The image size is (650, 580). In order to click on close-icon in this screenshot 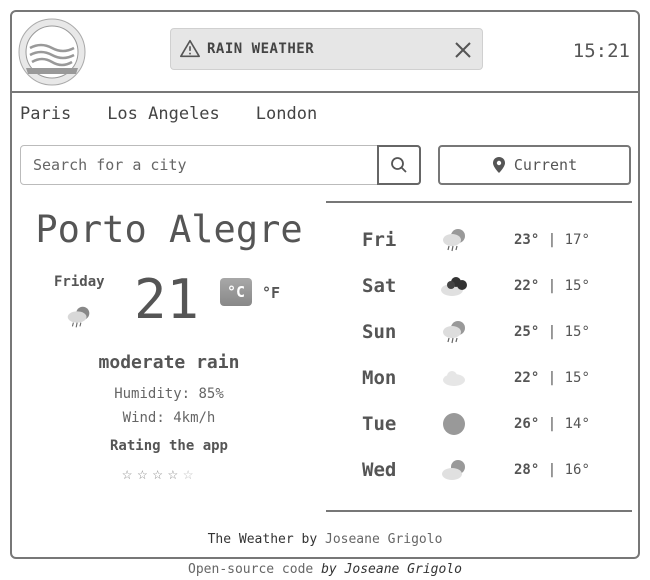, I will do `click(463, 50)`.